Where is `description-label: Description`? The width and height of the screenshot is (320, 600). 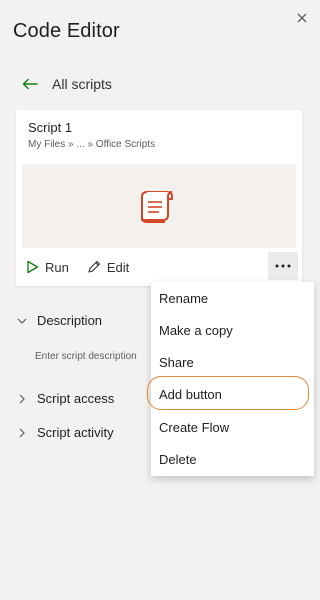 description-label: Description is located at coordinates (70, 320).